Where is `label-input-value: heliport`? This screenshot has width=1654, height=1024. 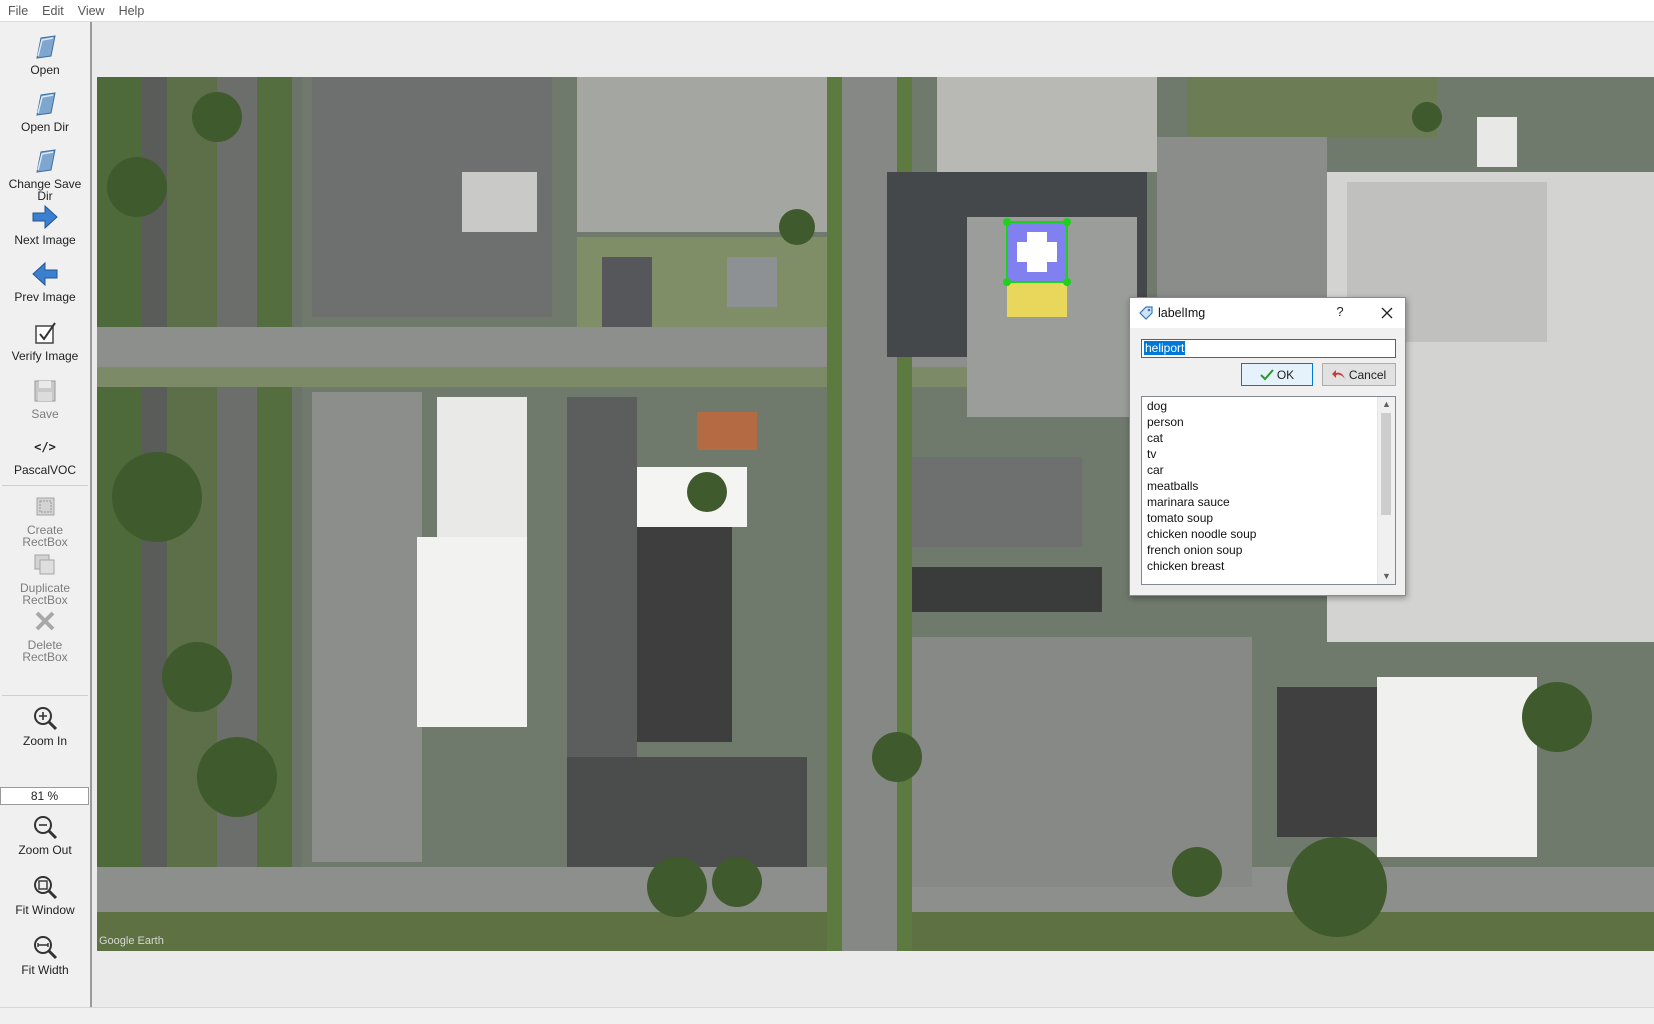 label-input-value: heliport is located at coordinates (1165, 348).